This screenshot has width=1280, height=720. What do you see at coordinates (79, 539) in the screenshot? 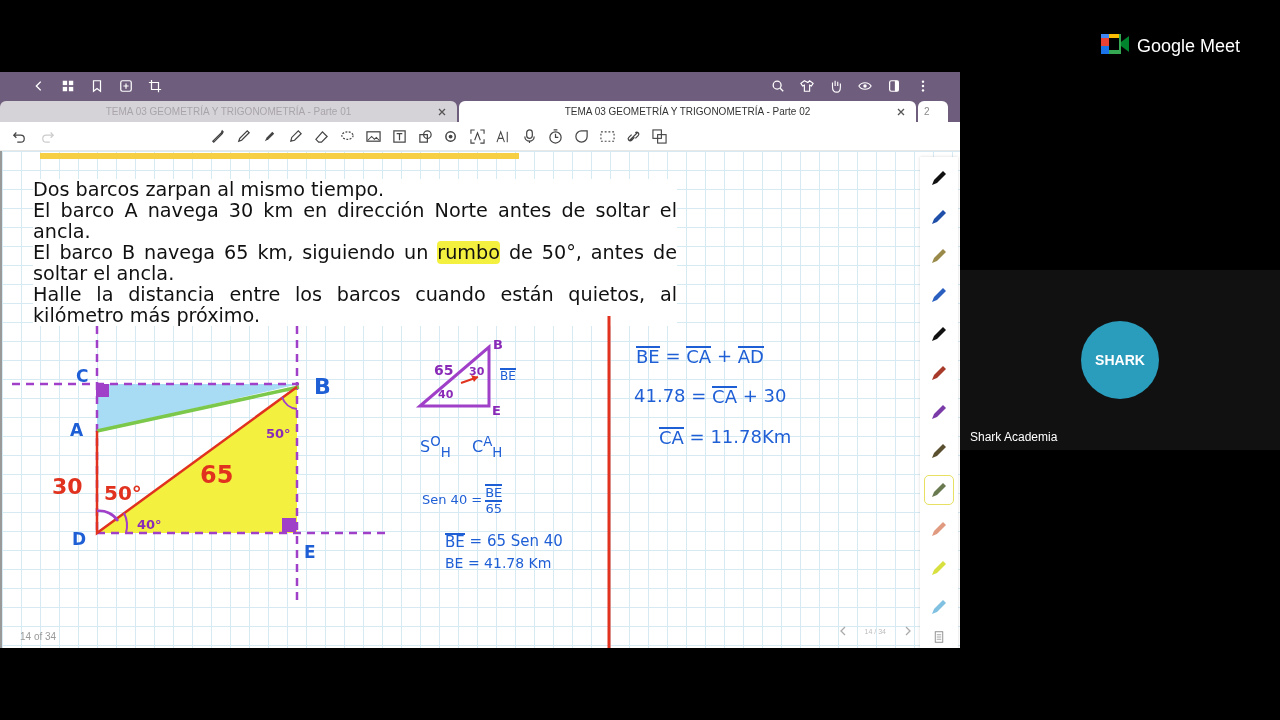
I see `diagram-label: D` at bounding box center [79, 539].